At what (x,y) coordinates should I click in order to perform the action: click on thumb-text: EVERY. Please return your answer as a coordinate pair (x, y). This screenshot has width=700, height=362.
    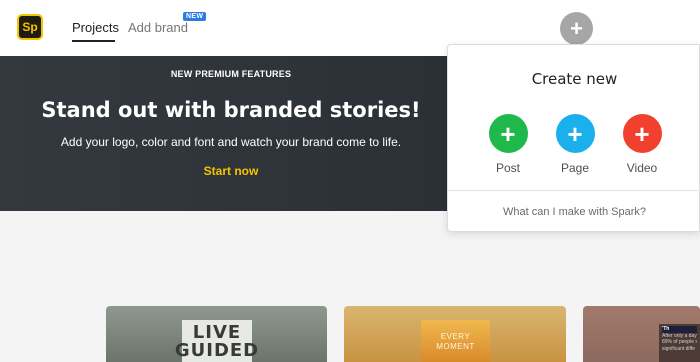
    Looking at the image, I should click on (455, 336).